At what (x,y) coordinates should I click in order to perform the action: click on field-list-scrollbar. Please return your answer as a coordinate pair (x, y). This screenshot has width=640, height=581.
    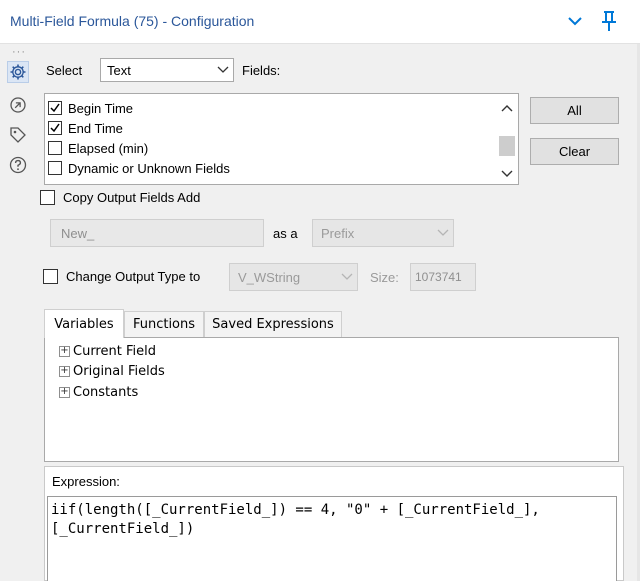
    Looking at the image, I should click on (507, 139).